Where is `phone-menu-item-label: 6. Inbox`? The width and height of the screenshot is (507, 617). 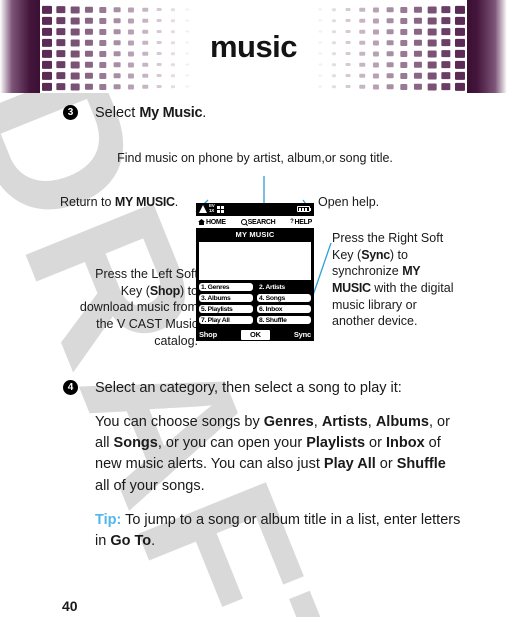 phone-menu-item-label: 6. Inbox is located at coordinates (271, 309).